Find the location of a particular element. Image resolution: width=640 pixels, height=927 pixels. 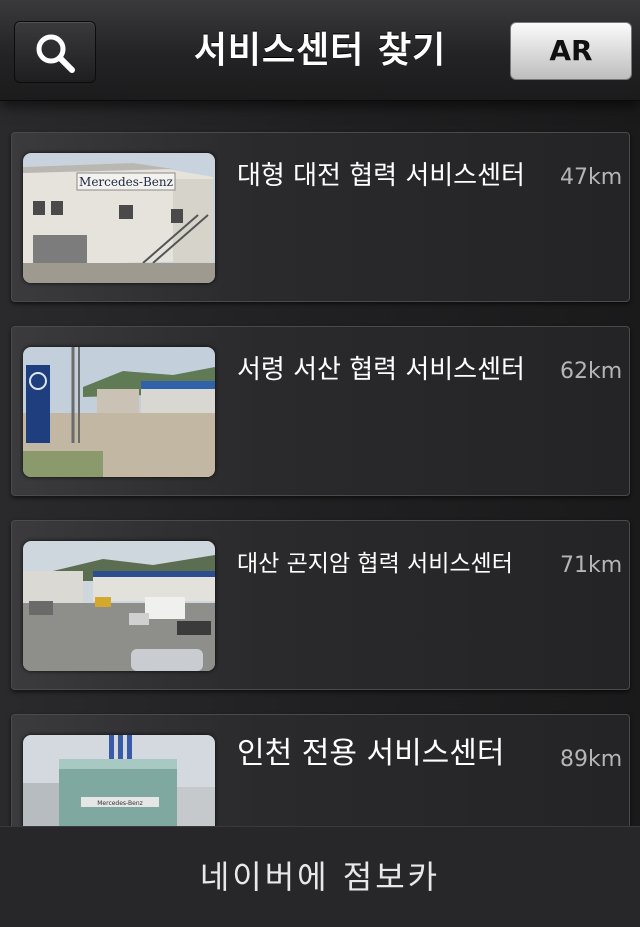

list-item: Mercedes-Benz 인천 전용 서비스센터 89km is located at coordinates (320, 770).